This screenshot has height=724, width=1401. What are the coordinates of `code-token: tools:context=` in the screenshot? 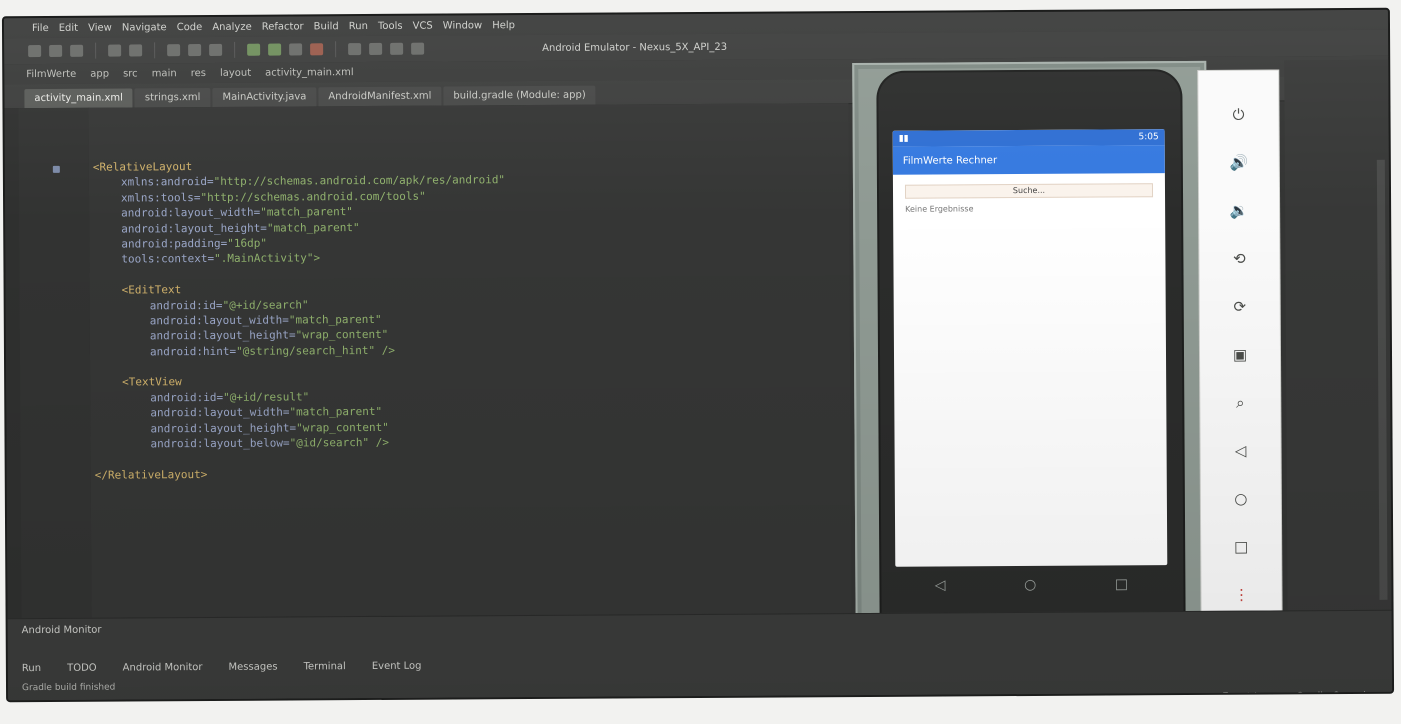 It's located at (168, 259).